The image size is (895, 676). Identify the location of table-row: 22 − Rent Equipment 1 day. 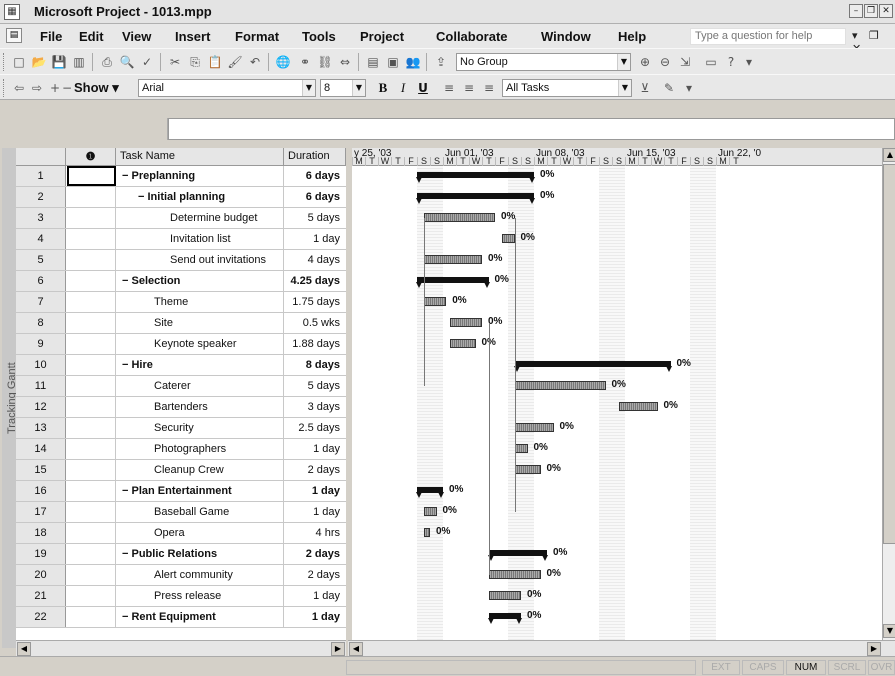
(181, 617).